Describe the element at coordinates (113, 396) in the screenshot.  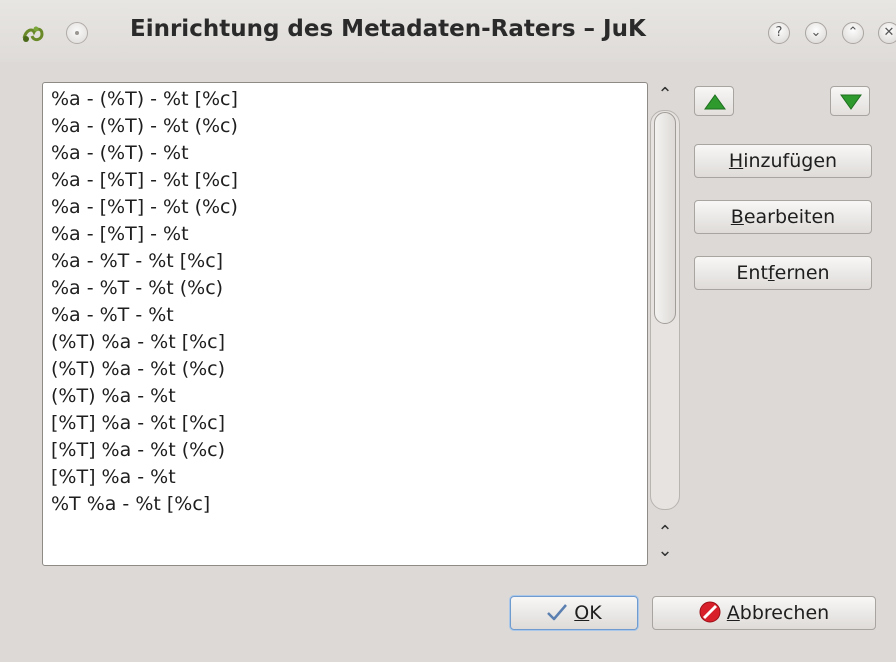
I see `list-item: (%T) %a - %t` at that location.